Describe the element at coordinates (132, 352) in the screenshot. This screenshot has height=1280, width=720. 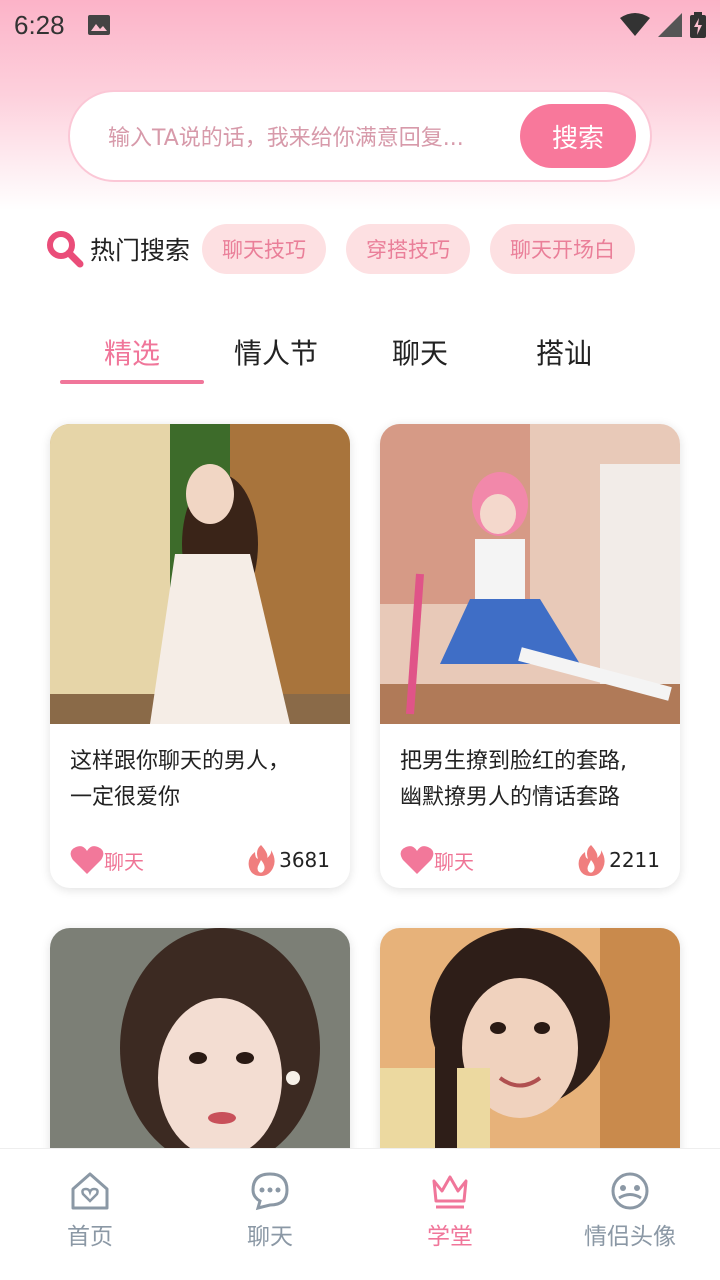
I see `tab-featured: 精选` at that location.